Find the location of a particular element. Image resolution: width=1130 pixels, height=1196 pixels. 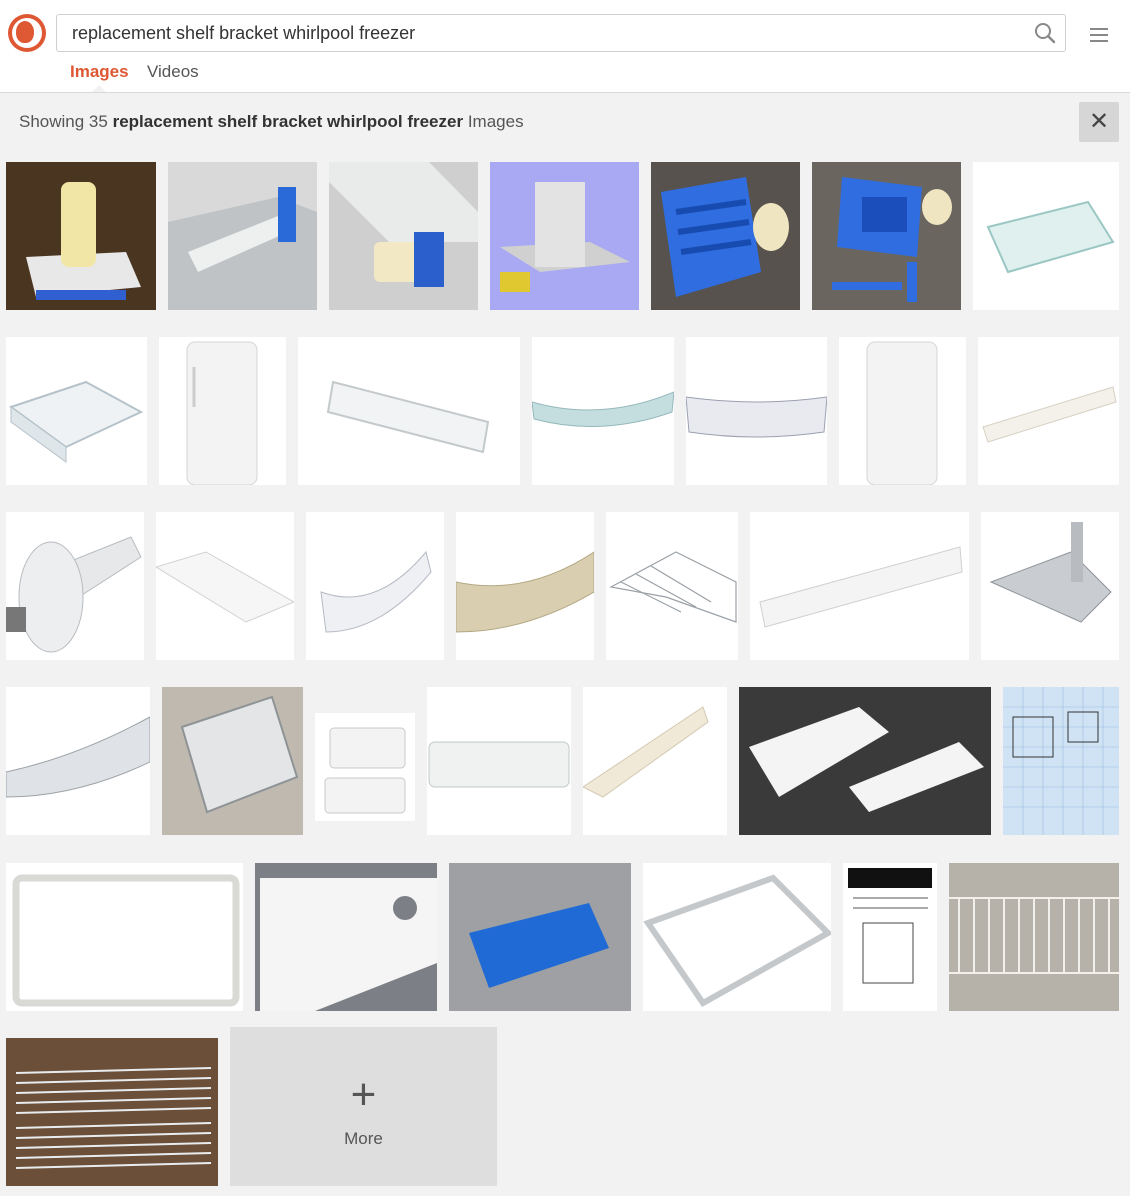

technical-drawing-image is located at coordinates (1061, 761).